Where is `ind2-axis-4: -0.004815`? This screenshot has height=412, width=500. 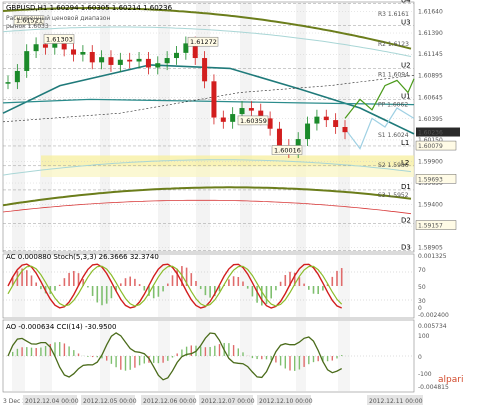 ind2-axis-4: -0.004815 is located at coordinates (433, 387).